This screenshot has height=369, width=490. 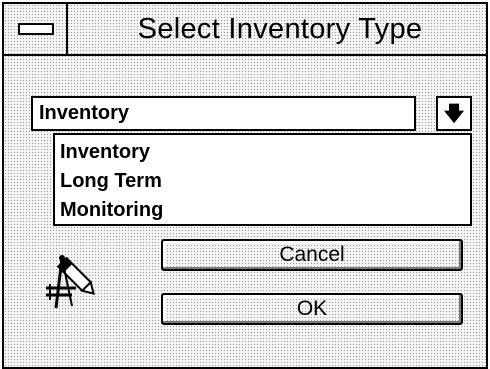 What do you see at coordinates (84, 113) in the screenshot?
I see `combobox-value: Inventory` at bounding box center [84, 113].